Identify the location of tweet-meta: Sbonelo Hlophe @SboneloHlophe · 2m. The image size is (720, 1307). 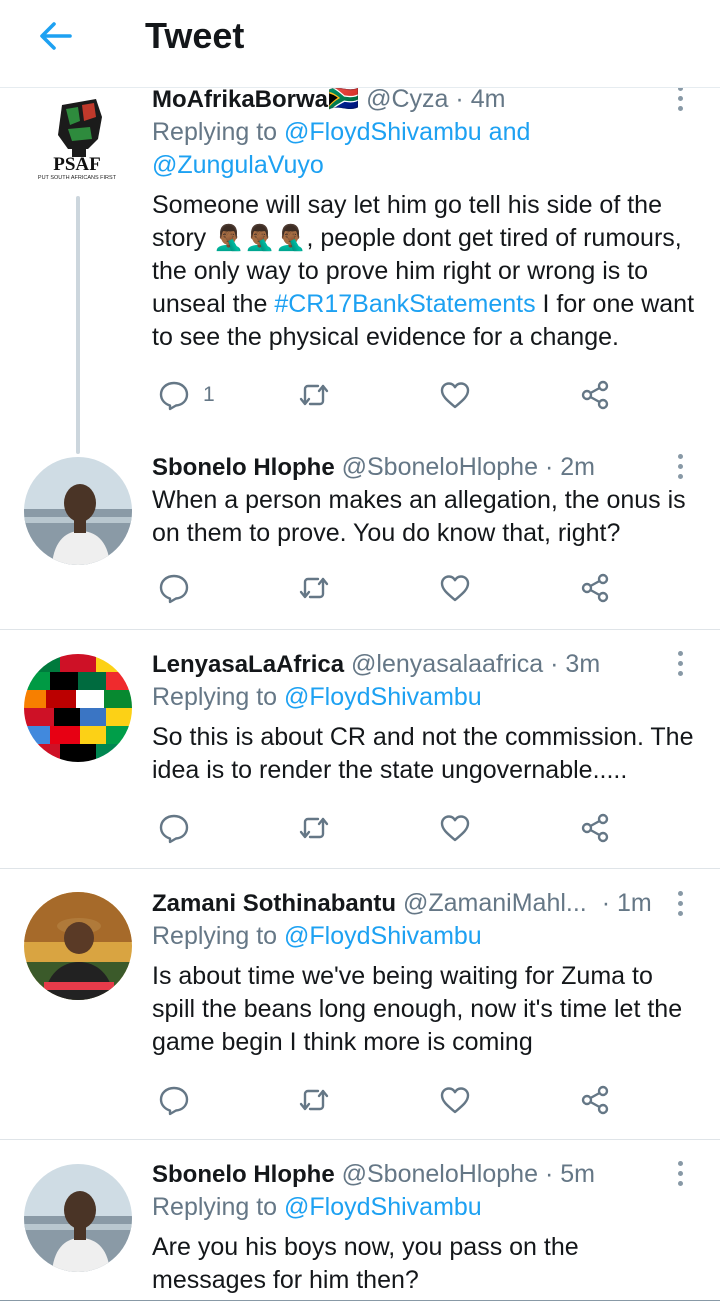
(424, 467).